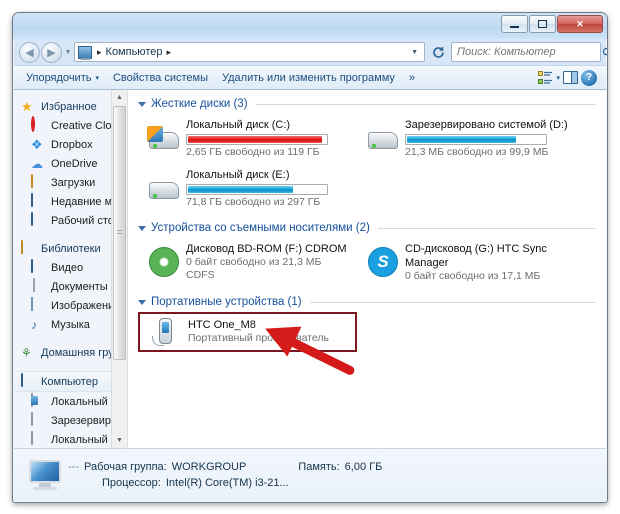 This screenshot has width=620, height=514. Describe the element at coordinates (86, 305) in the screenshot. I see `sidebar-label: Изображения` at that location.